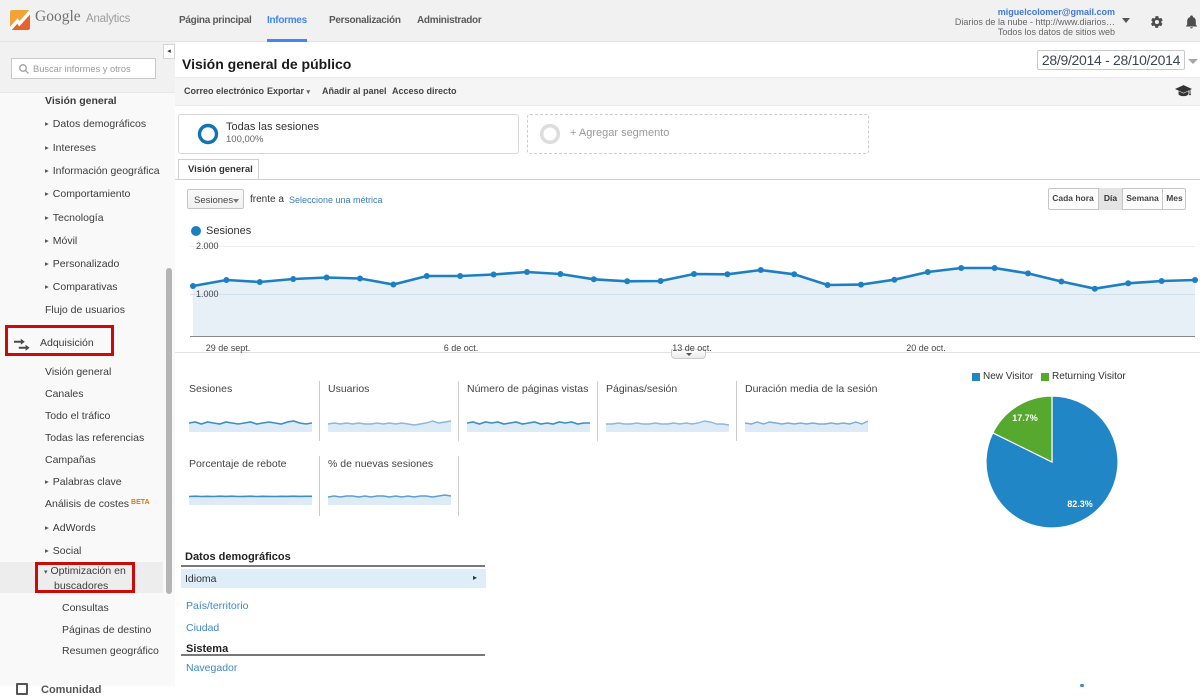 The height and width of the screenshot is (696, 1200). I want to click on svg-text: 17.7%, so click(1025, 418).